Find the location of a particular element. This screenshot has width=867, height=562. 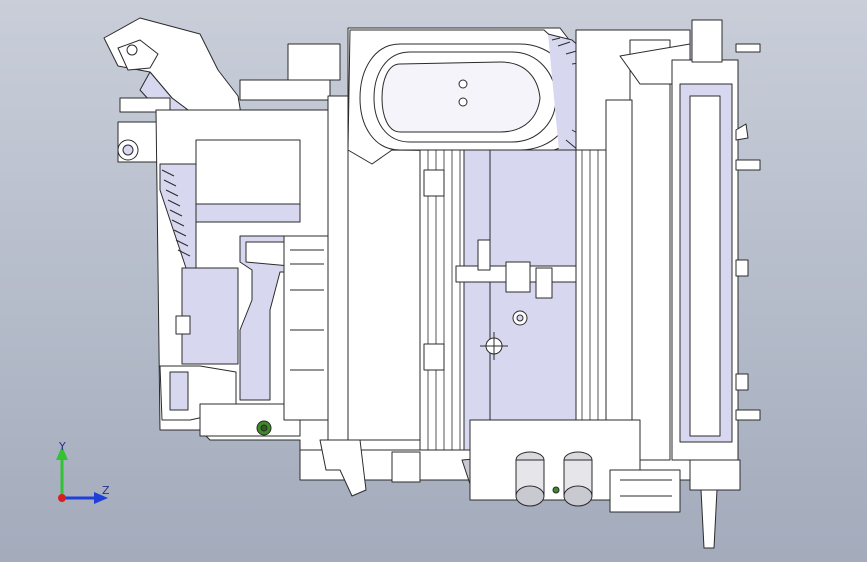

axis-triad-icon is located at coordinates (82, 475).